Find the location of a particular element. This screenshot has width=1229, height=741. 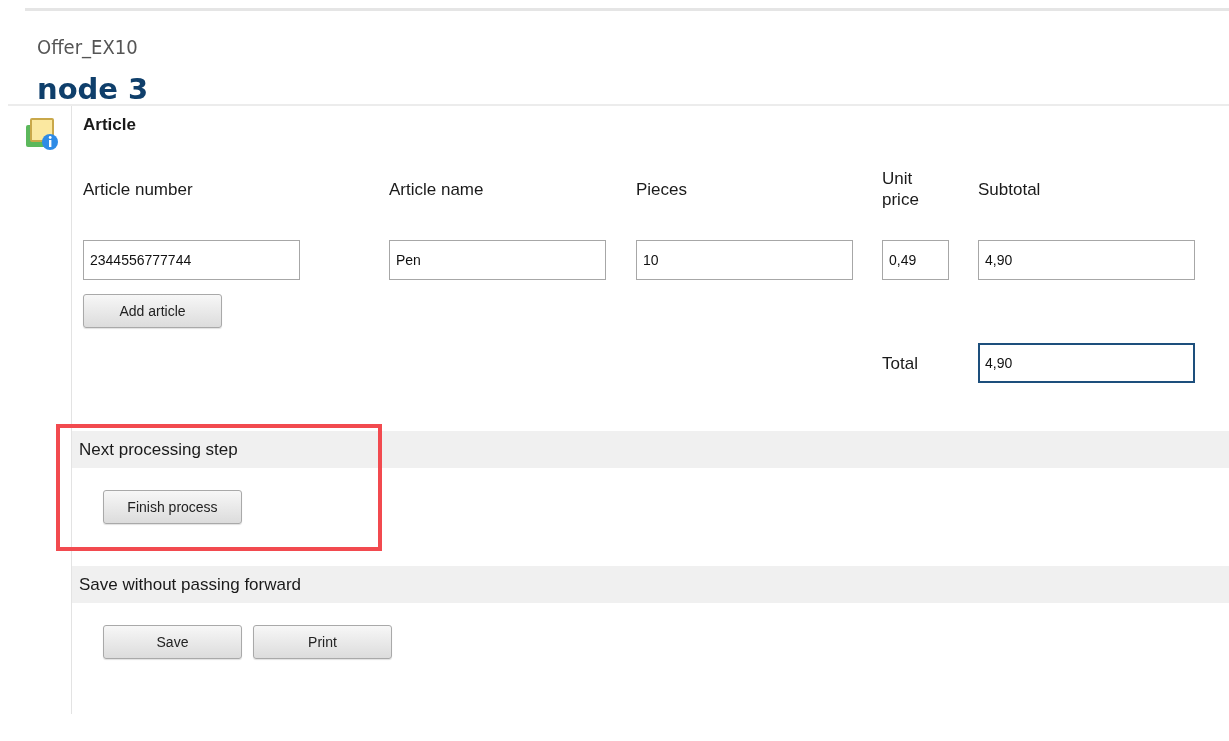

input-field: 2344556777744 is located at coordinates (191, 260).